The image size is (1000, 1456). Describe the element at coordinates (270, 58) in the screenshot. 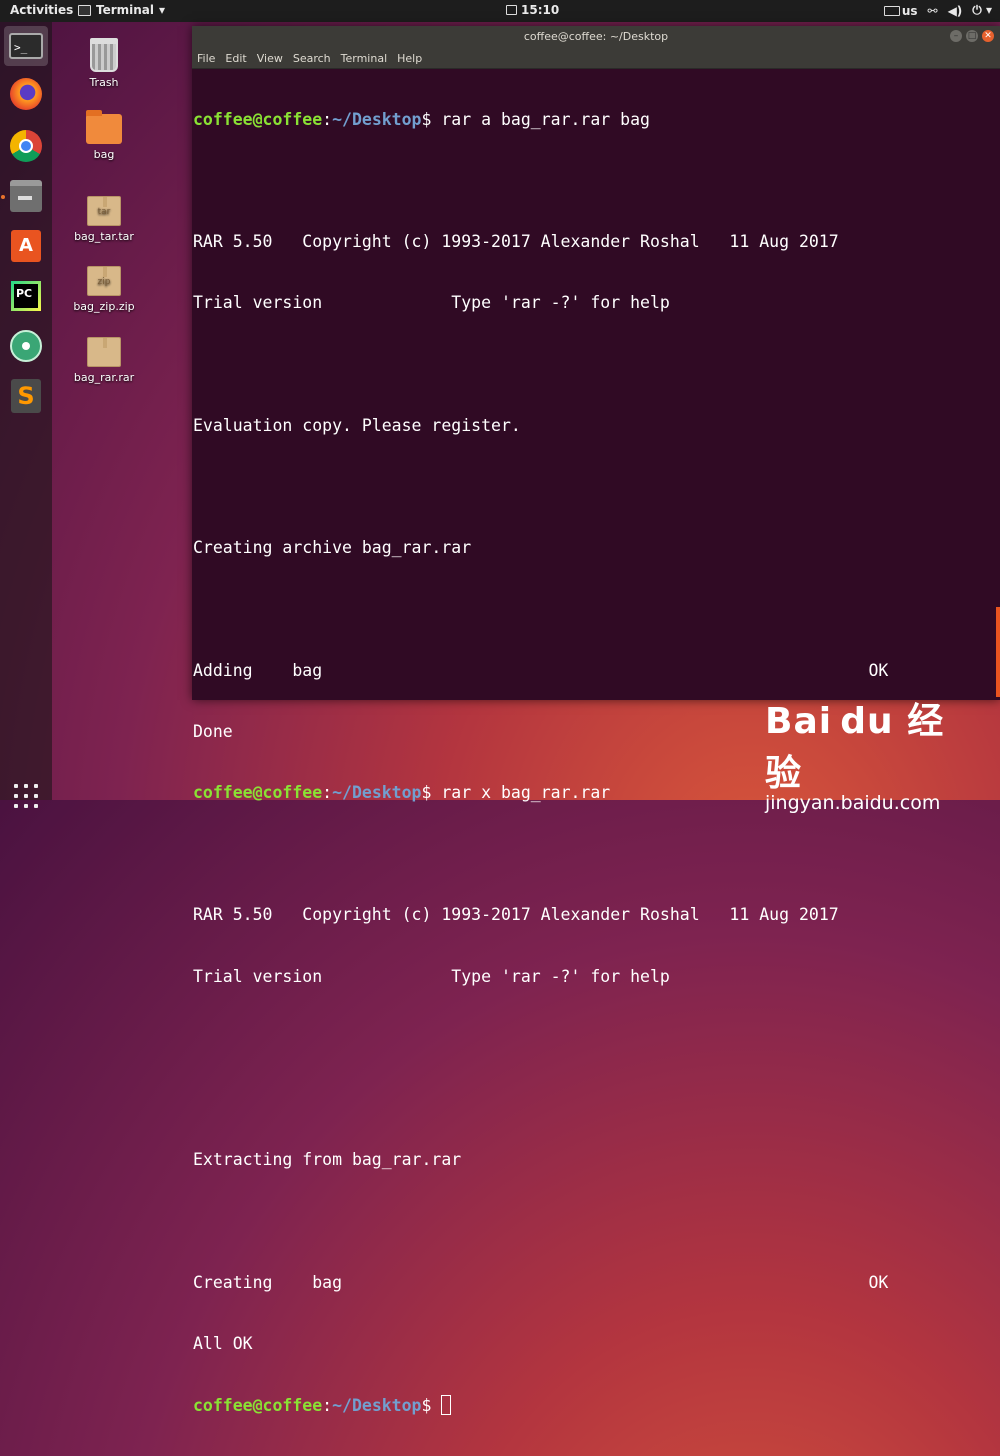

I see `menu-view: View` at that location.